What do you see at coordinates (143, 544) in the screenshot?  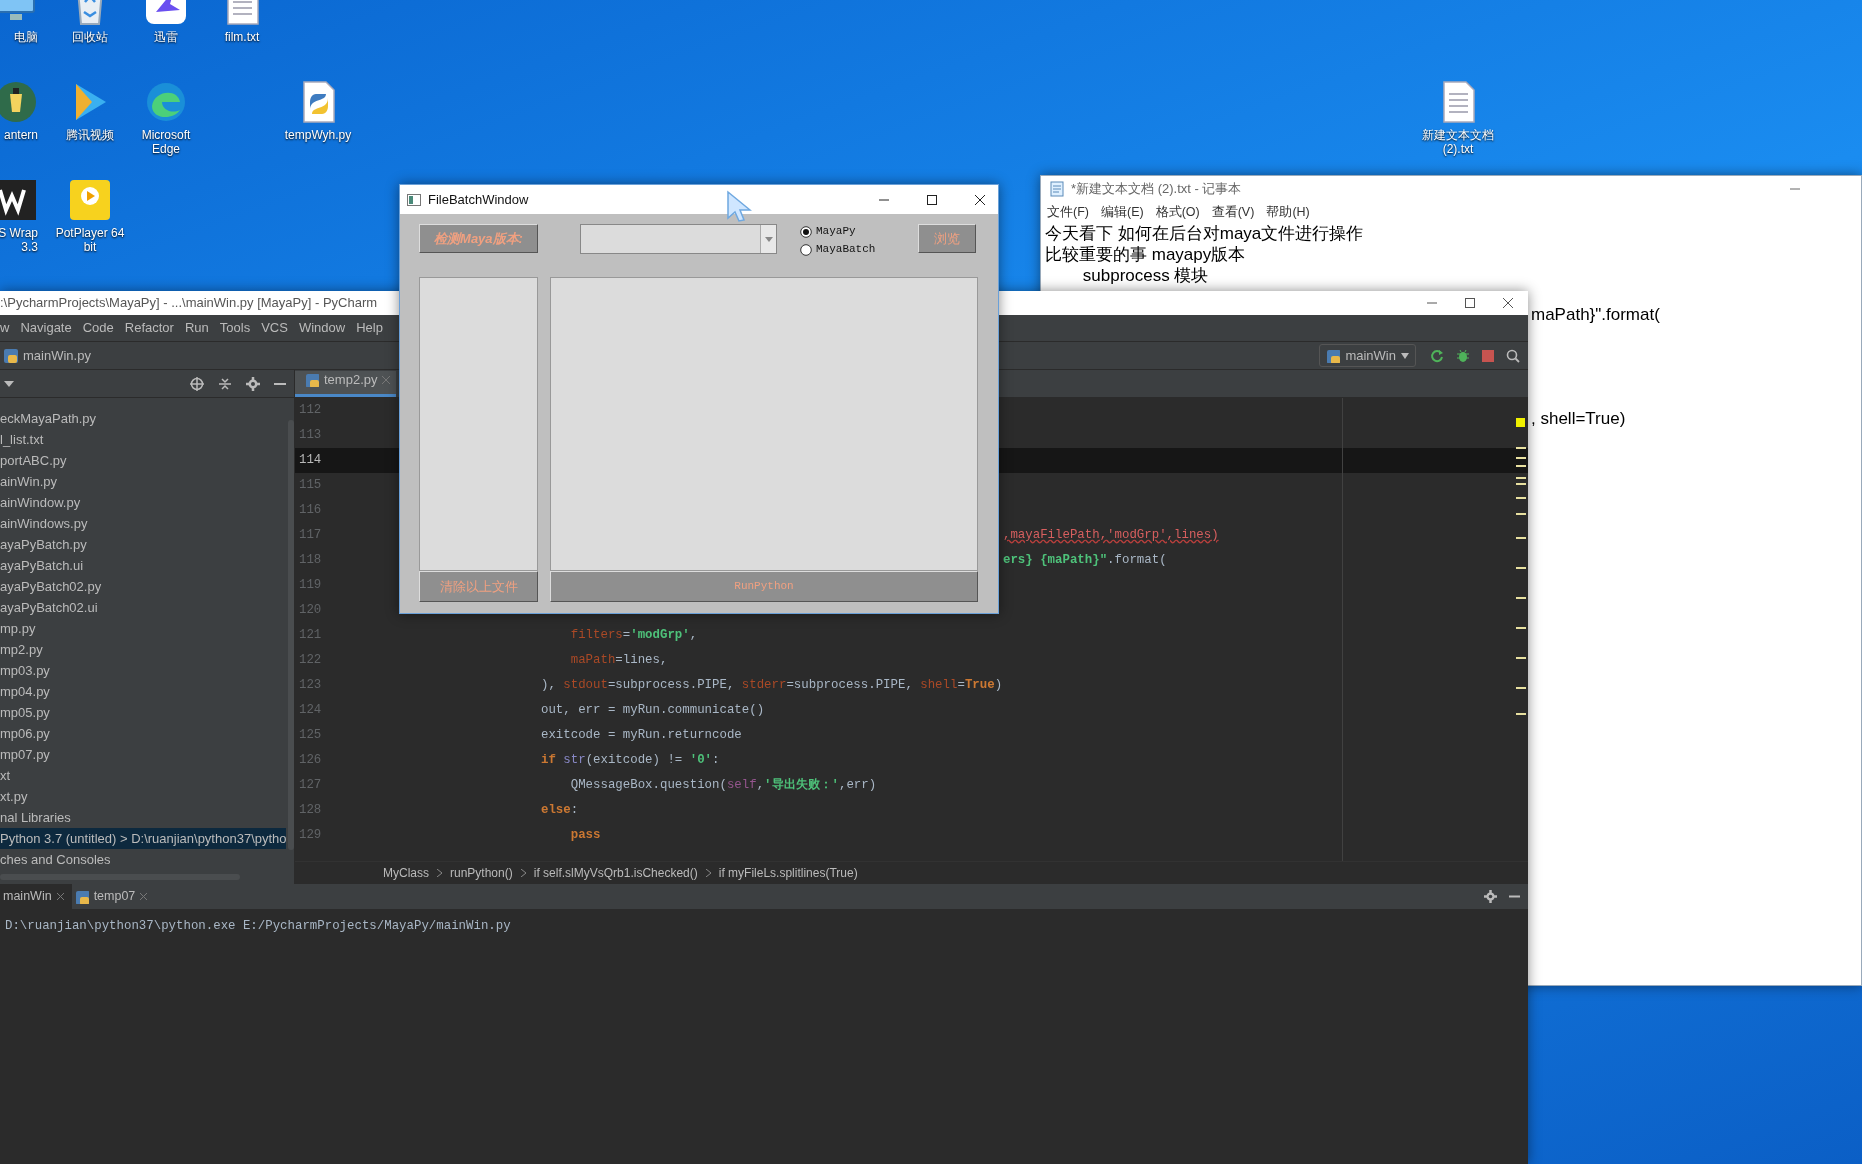 I see `tree-item: ayaPyBatch.py` at bounding box center [143, 544].